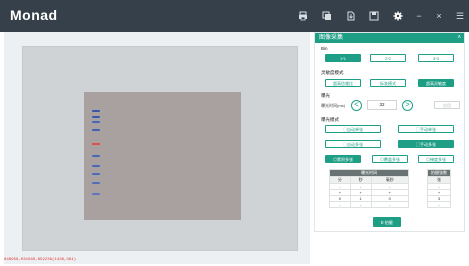 Image resolution: width=469 pixels, height=266 pixels. I want to click on cursor-coords: 848959,031566,852236(1438,381), so click(40, 260).